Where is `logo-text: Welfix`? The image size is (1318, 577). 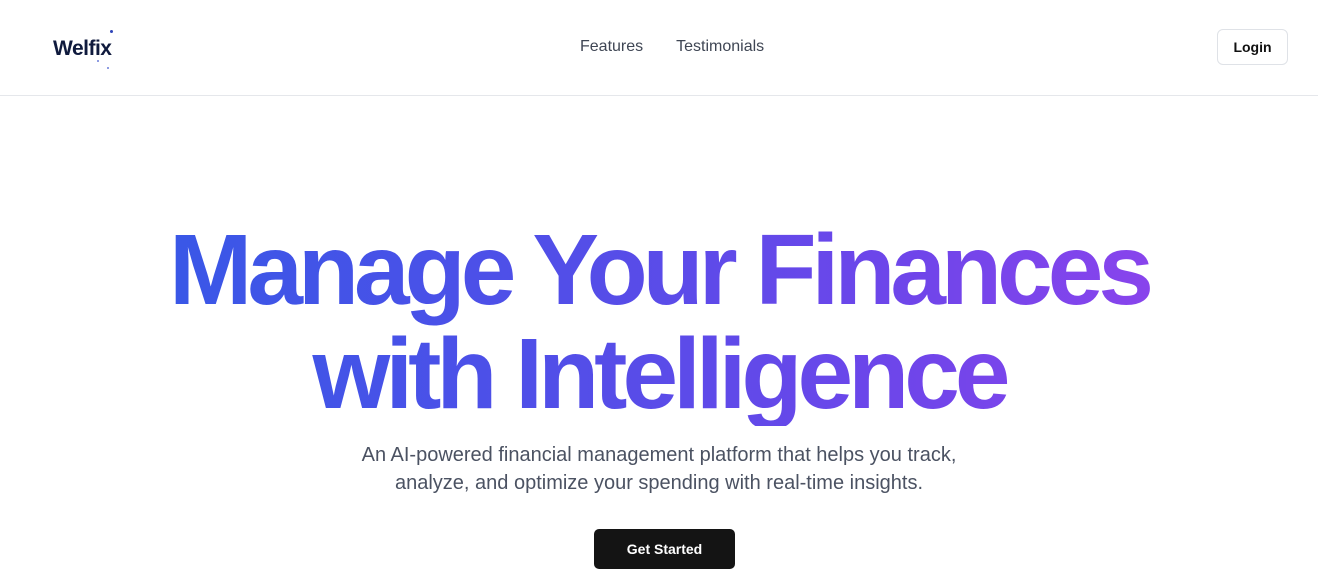
logo-text: Welfix is located at coordinates (82, 48).